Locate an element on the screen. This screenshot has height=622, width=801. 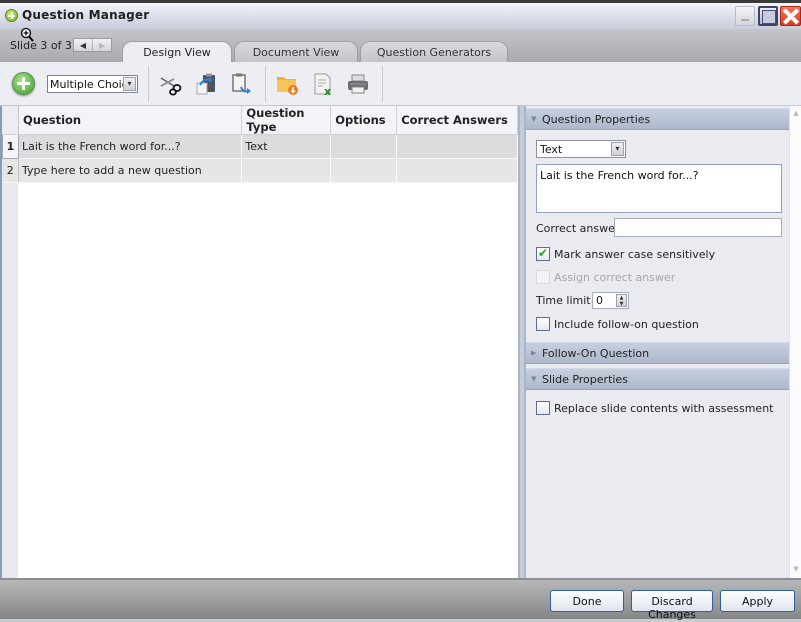
discard-changes-button: Discard Changes is located at coordinates (672, 605).